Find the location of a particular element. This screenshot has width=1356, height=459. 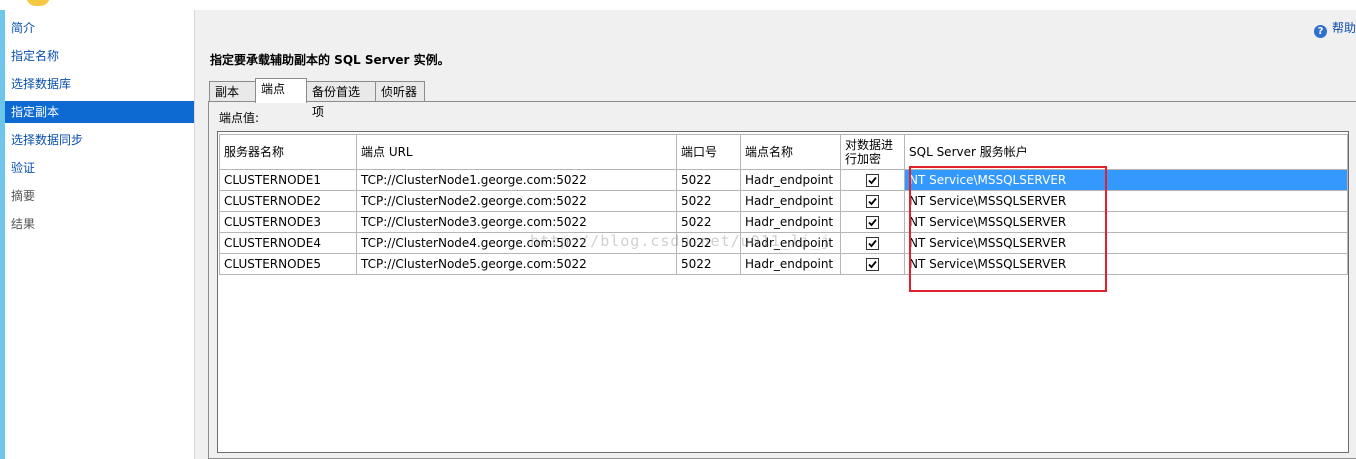

cell-endpoint-url: TCP://ClusterNode1.george.com:5022 is located at coordinates (516, 180).